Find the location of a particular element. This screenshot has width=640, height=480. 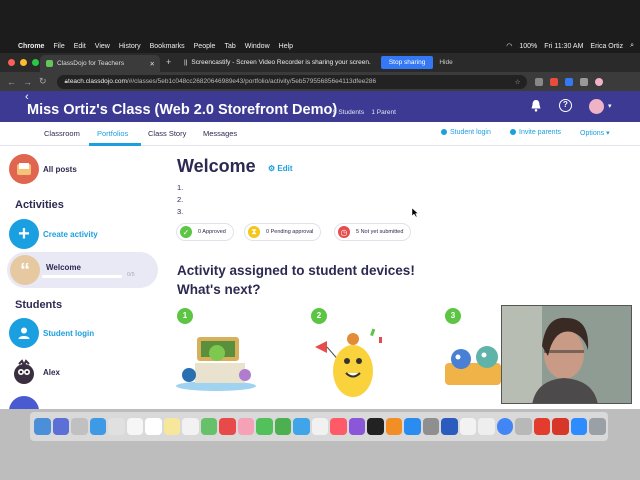

system-preferences-icon is located at coordinates (431, 426).